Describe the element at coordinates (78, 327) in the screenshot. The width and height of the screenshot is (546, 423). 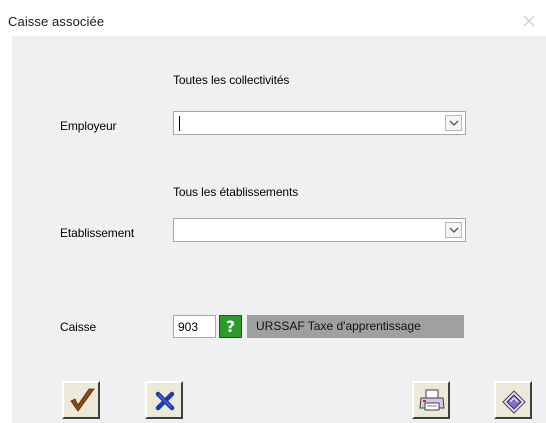
I see `caisse-label: Caisse` at that location.